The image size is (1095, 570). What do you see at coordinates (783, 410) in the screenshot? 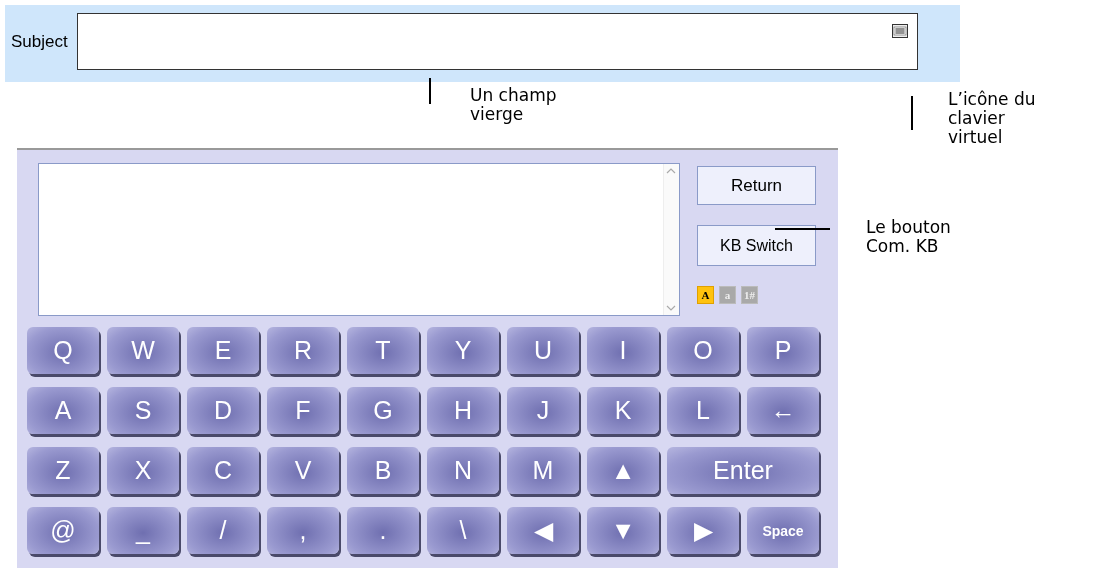
I see `keyboard-key: ←` at bounding box center [783, 410].